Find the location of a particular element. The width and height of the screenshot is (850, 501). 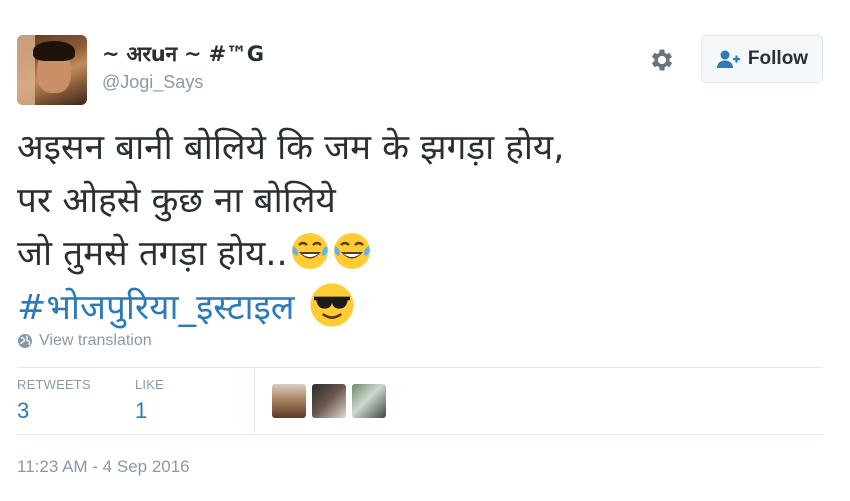

tweet-line-2: पर ओहसे कुछ ना बोलिये is located at coordinates (176, 201).